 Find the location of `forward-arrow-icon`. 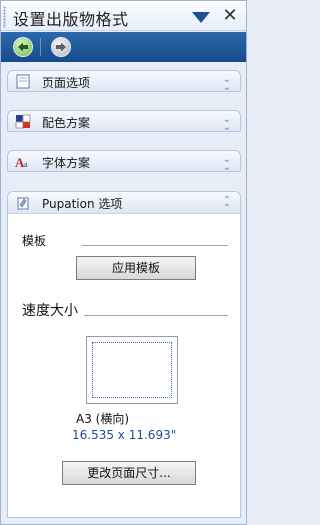

forward-arrow-icon is located at coordinates (61, 47).